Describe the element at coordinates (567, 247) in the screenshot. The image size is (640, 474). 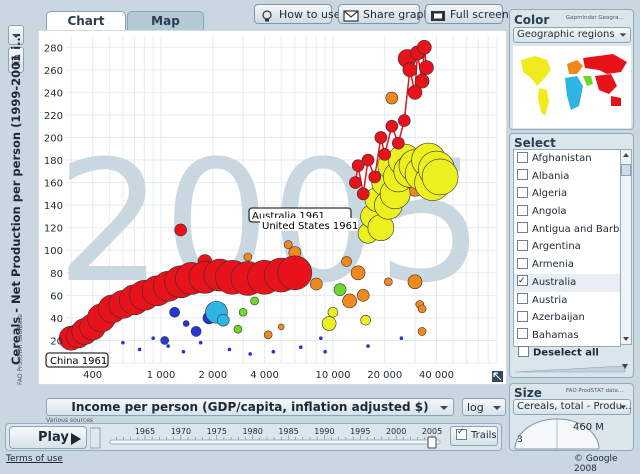
I see `country-item: Argentina` at that location.